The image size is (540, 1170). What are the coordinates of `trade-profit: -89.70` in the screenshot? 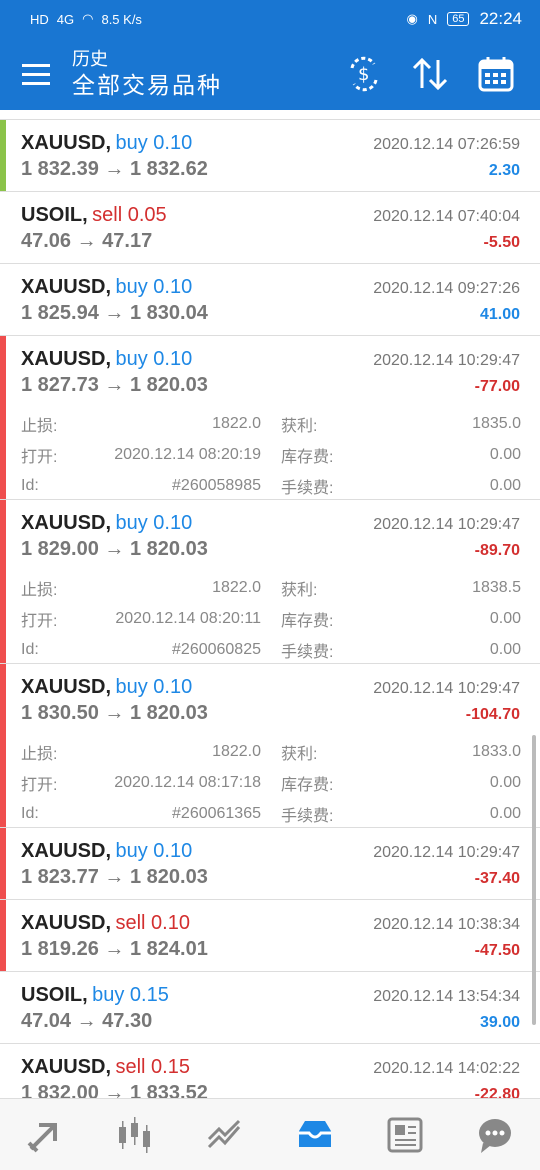 It's located at (497, 550).